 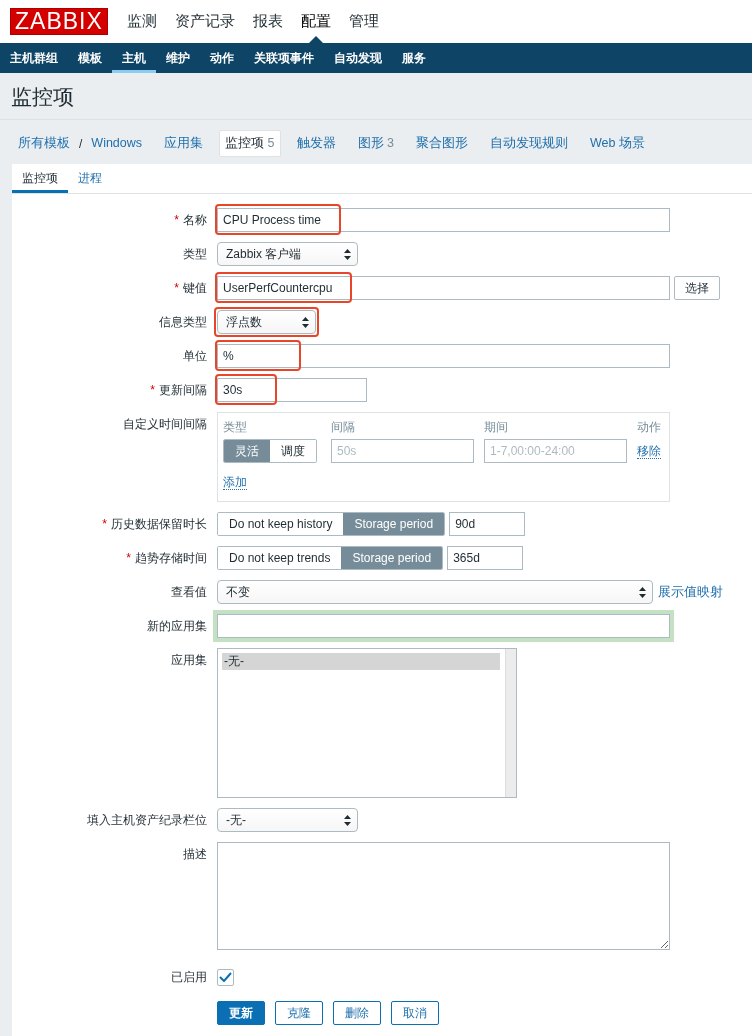 I want to click on select-button: 选择, so click(x=697, y=287).